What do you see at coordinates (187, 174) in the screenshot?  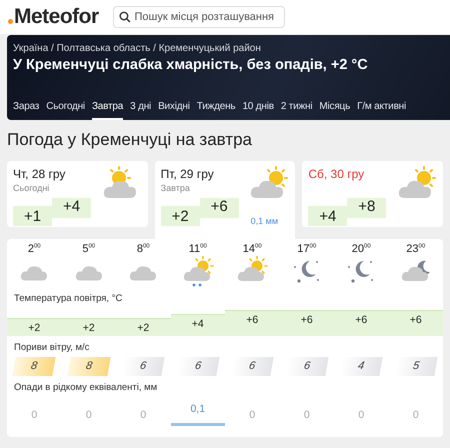 I see `day-date: Пт, 29 гру` at bounding box center [187, 174].